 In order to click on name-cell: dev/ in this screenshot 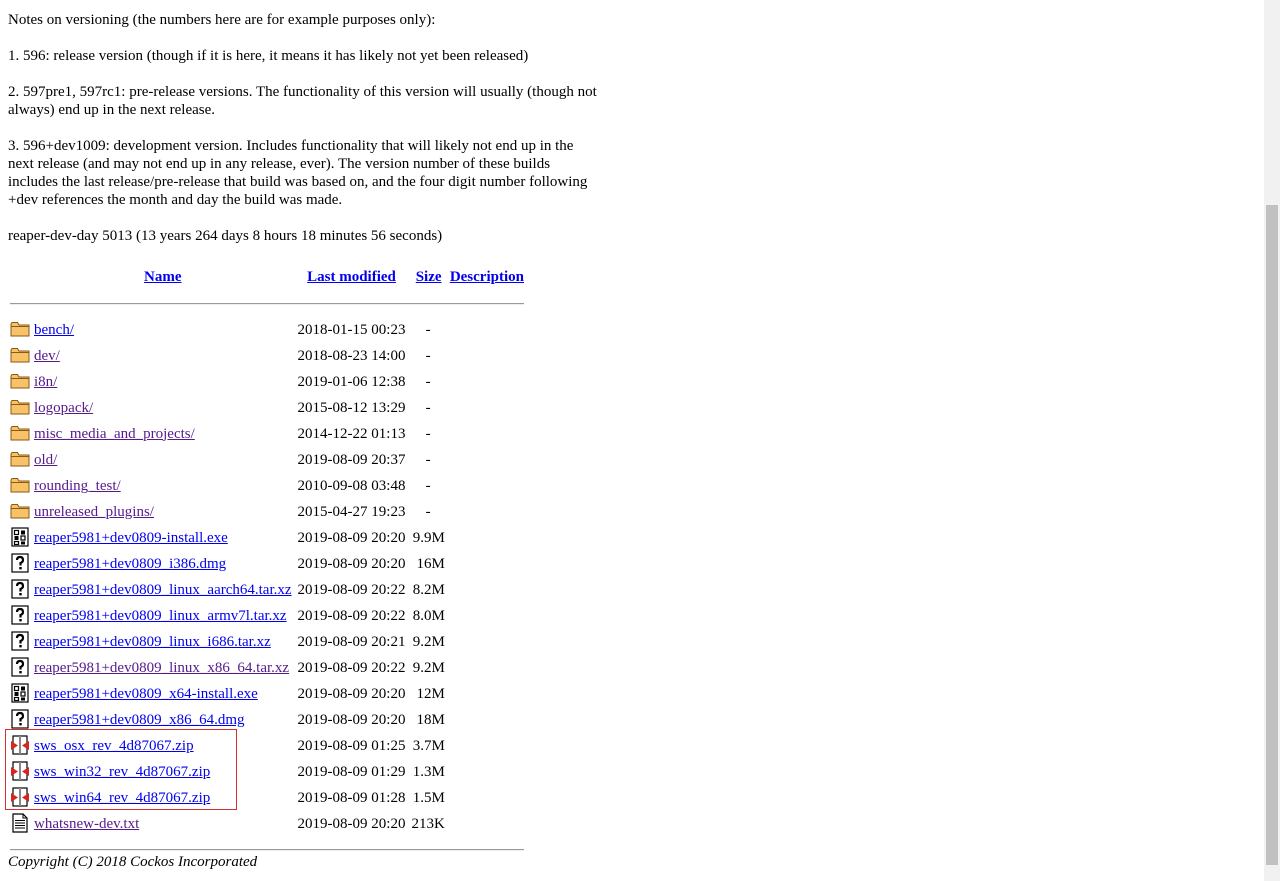, I will do `click(163, 356)`.